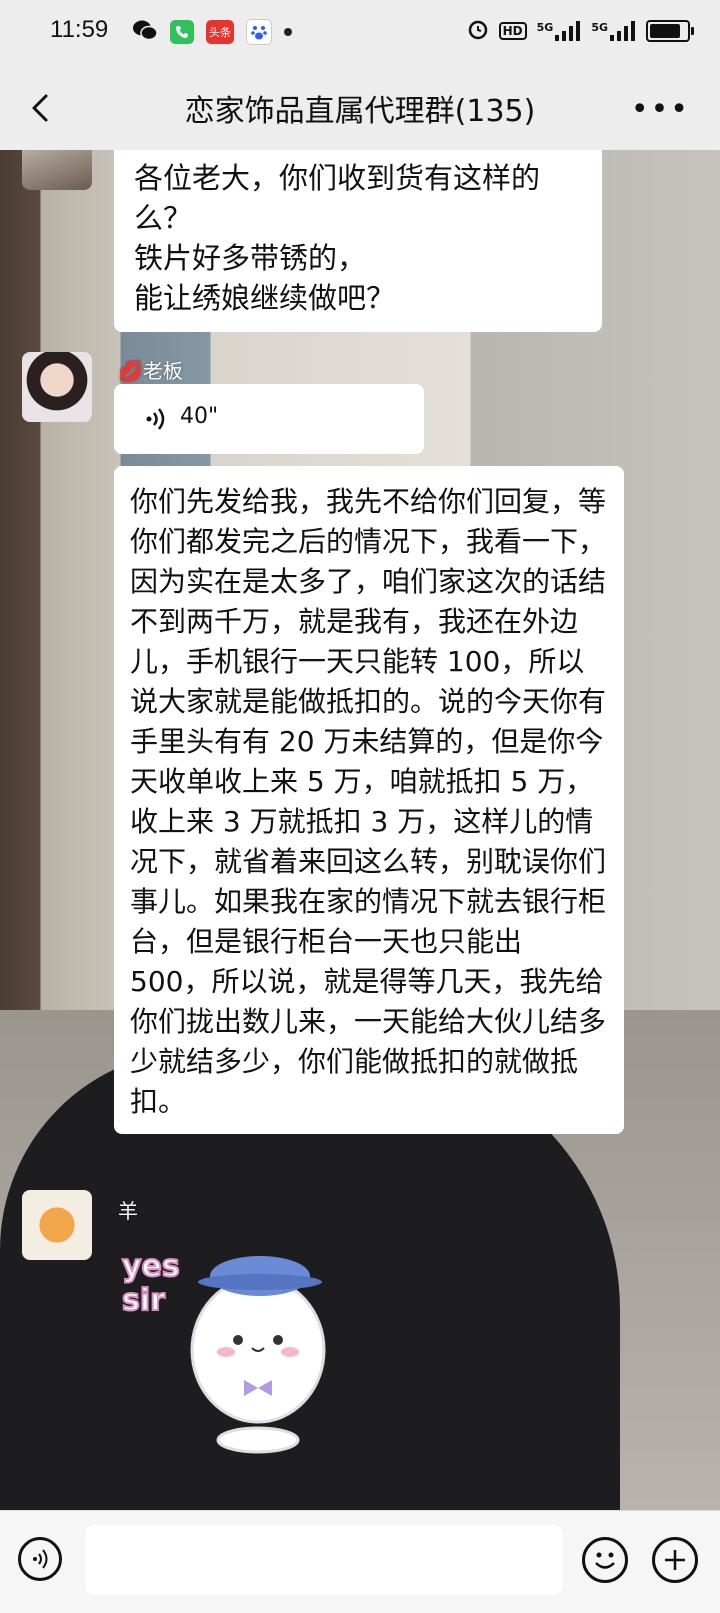 The width and height of the screenshot is (720, 1613). What do you see at coordinates (145, 32) in the screenshot?
I see `wechat-icon` at bounding box center [145, 32].